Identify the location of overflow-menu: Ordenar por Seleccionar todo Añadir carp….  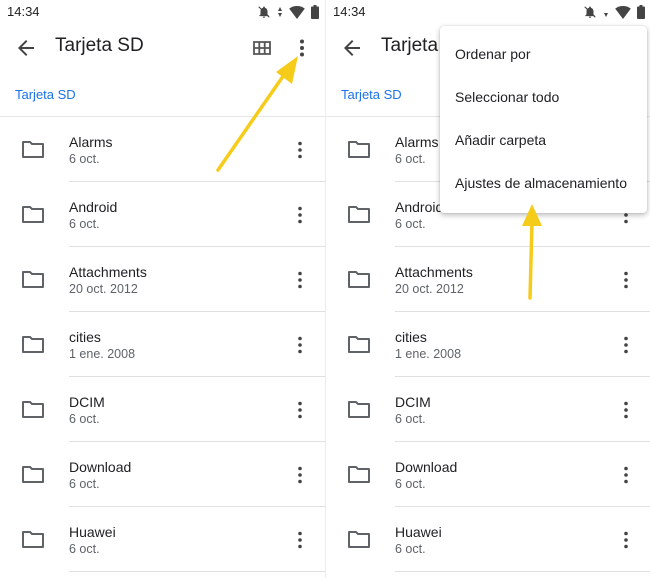
(543, 119).